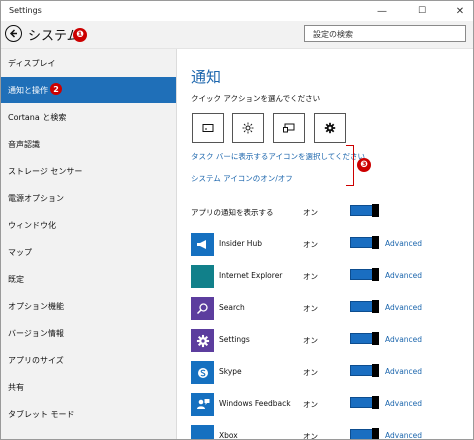 Image resolution: width=474 pixels, height=440 pixels. Describe the element at coordinates (202, 432) in the screenshot. I see `xbox-icon` at that location.